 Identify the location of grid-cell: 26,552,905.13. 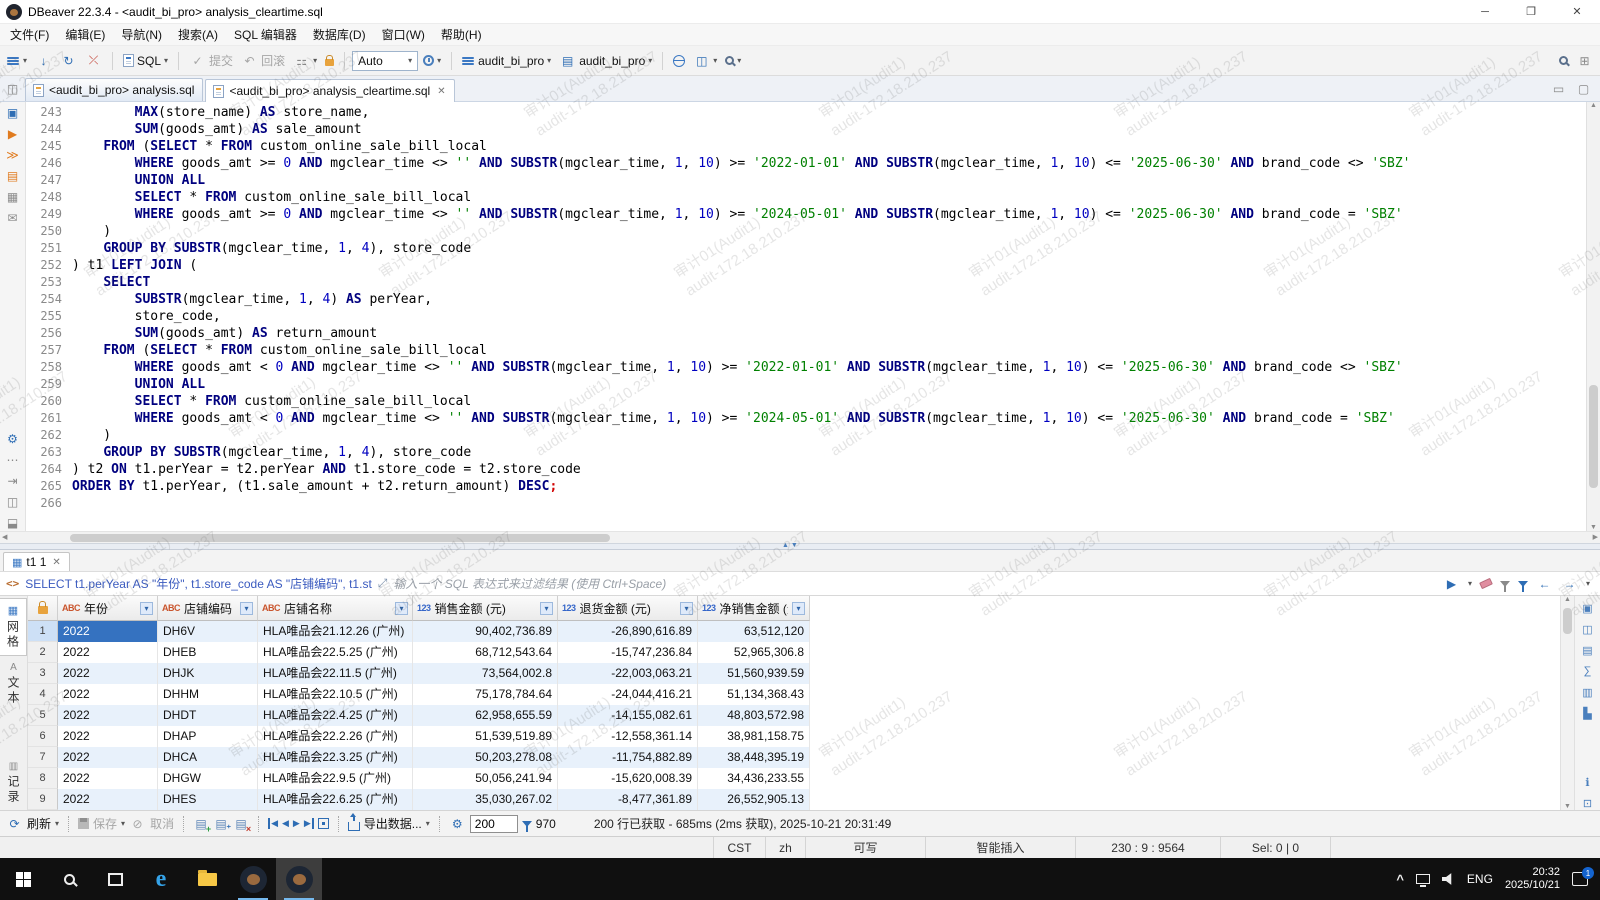
(754, 799).